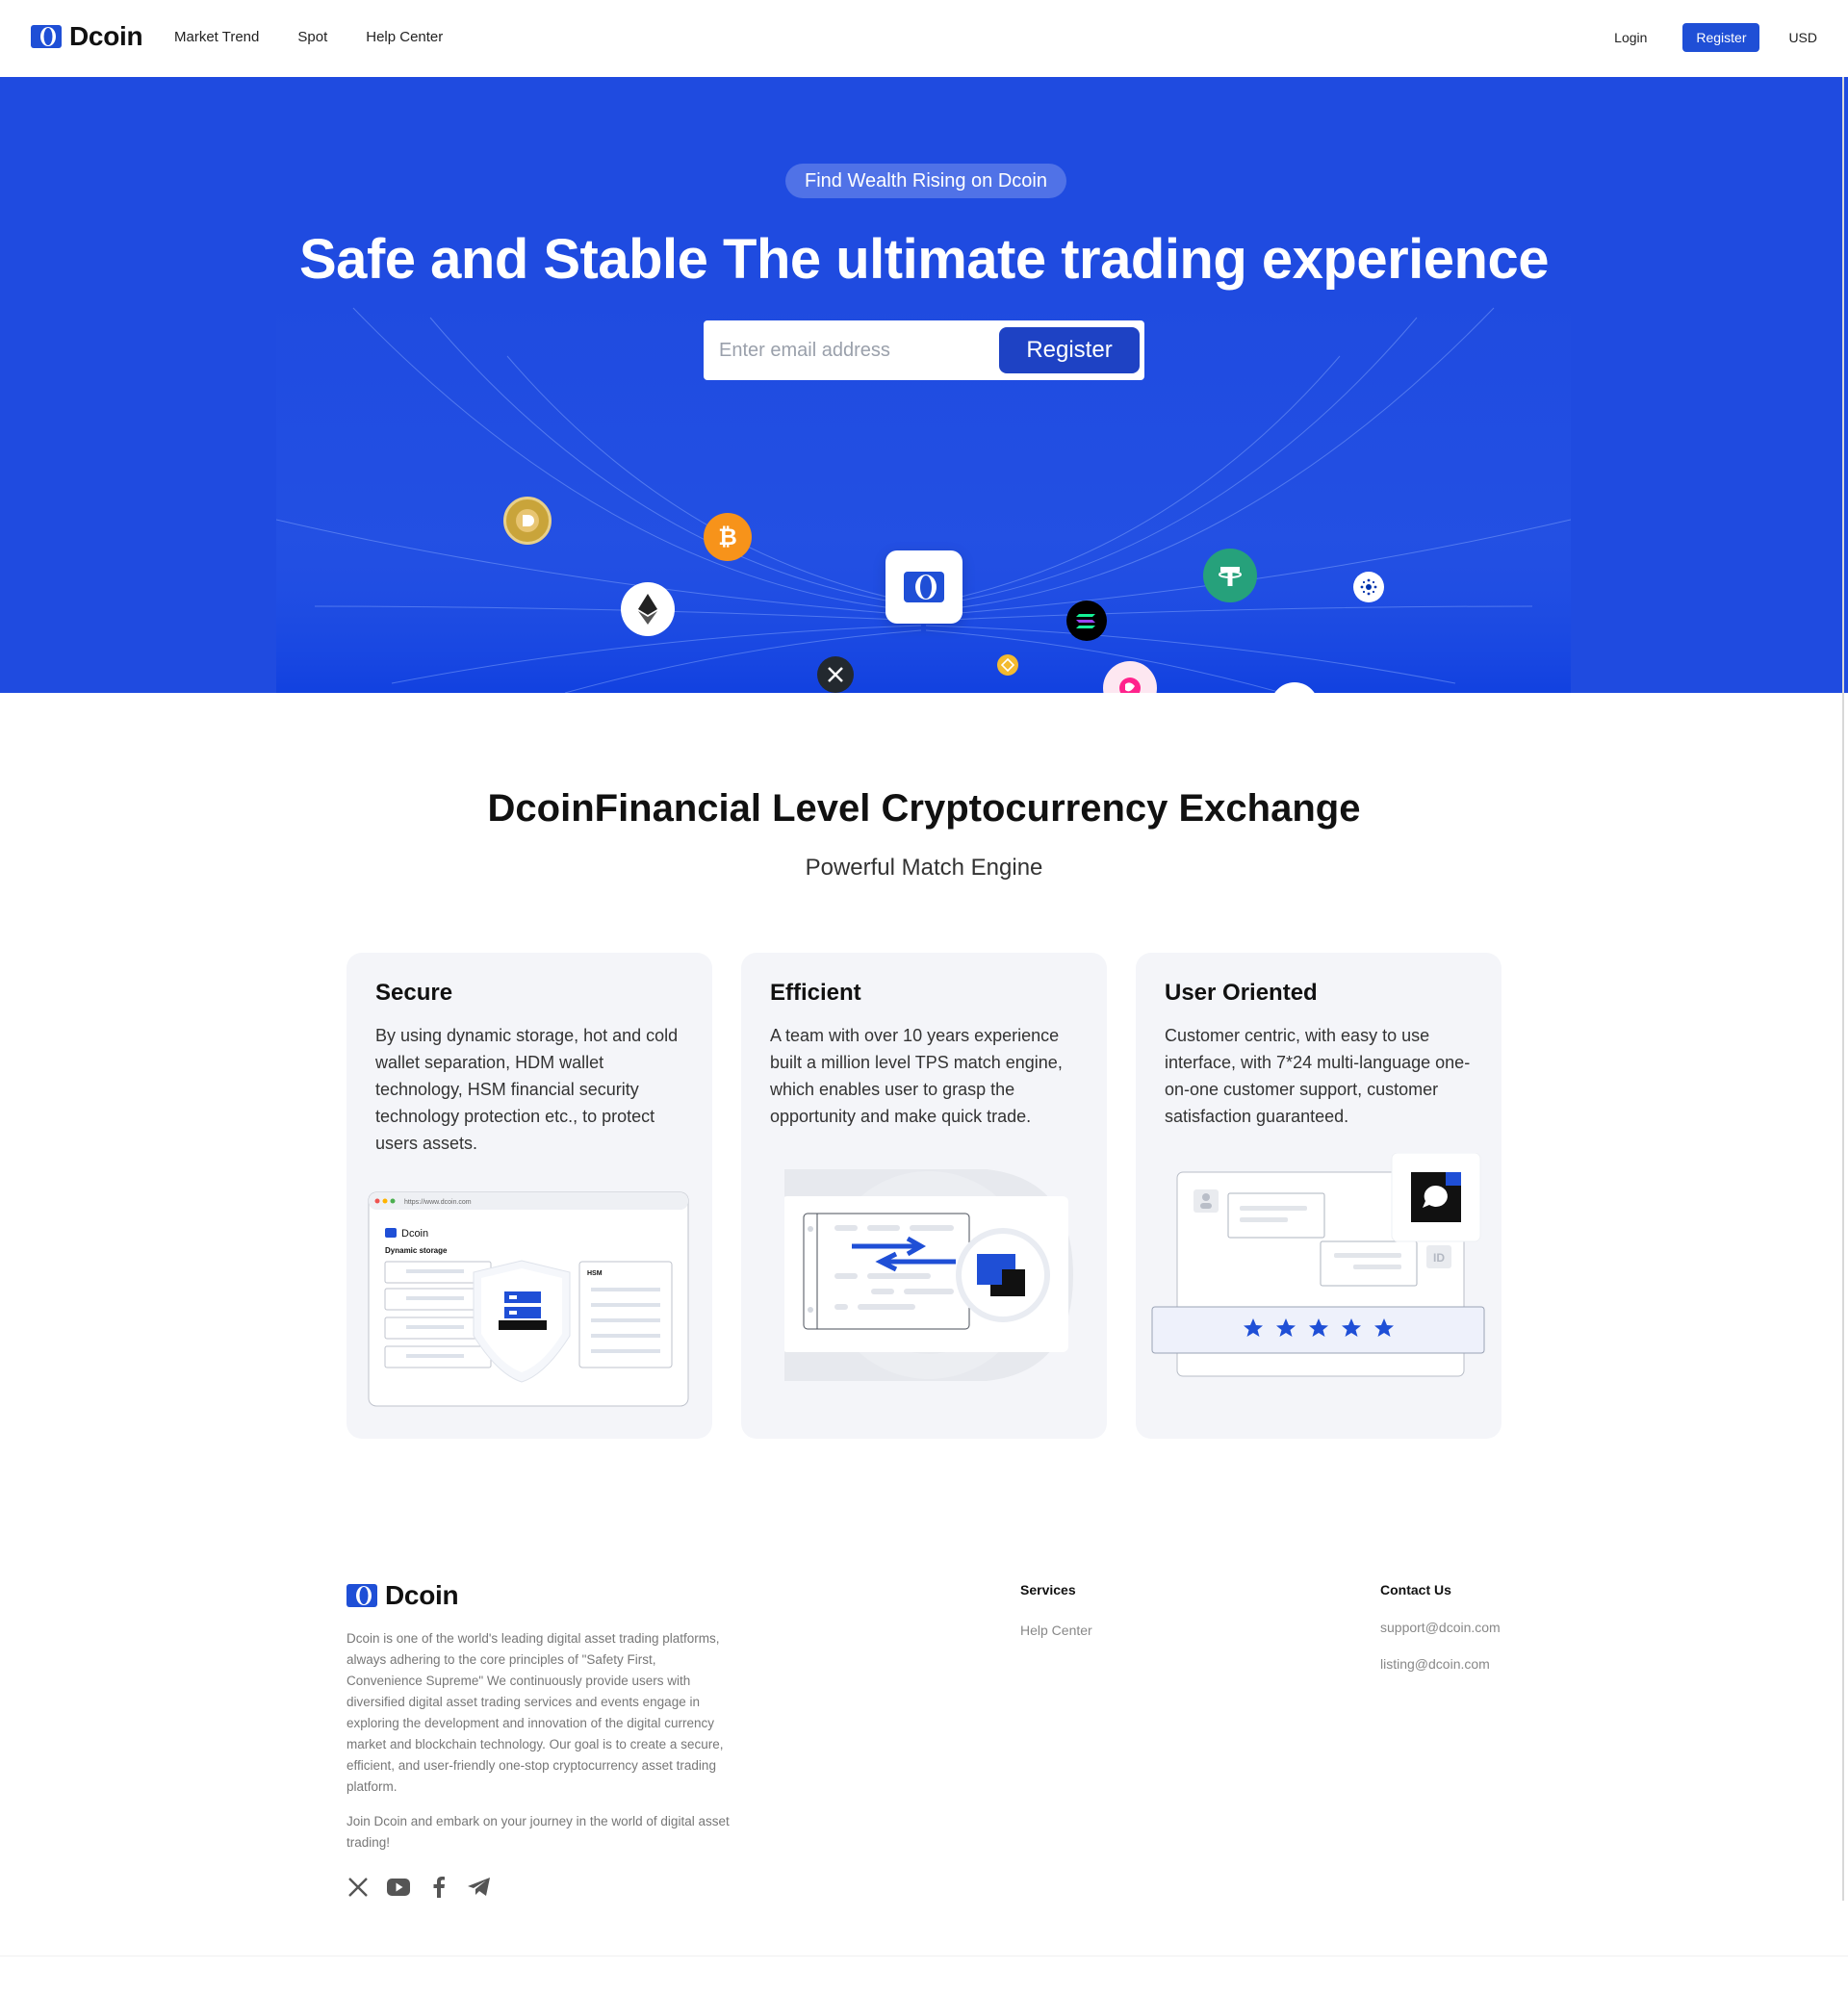 The width and height of the screenshot is (1848, 1994). Describe the element at coordinates (1318, 1265) in the screenshot. I see `user-oriented-illustration: ID` at that location.